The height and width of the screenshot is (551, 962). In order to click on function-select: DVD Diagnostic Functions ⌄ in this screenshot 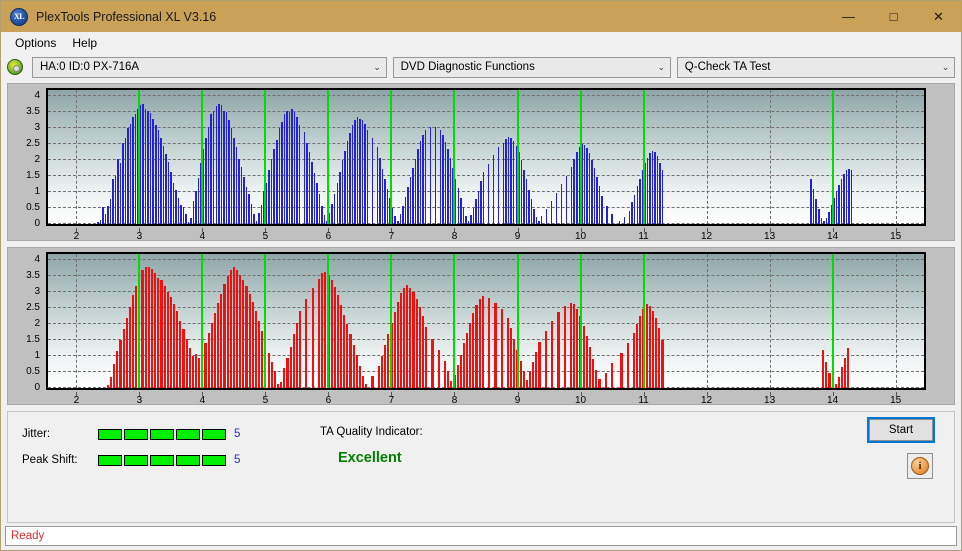, I will do `click(531, 67)`.